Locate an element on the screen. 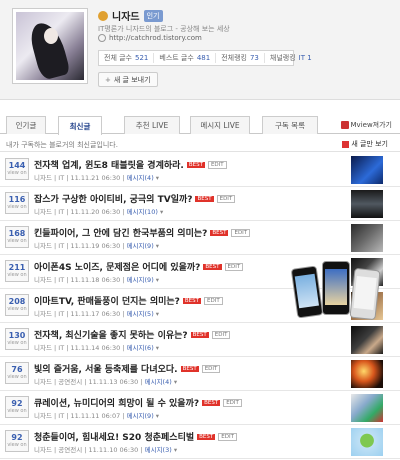 The height and width of the screenshot is (460, 400). stat-total-posts: 전체 글수 521 is located at coordinates (127, 58).